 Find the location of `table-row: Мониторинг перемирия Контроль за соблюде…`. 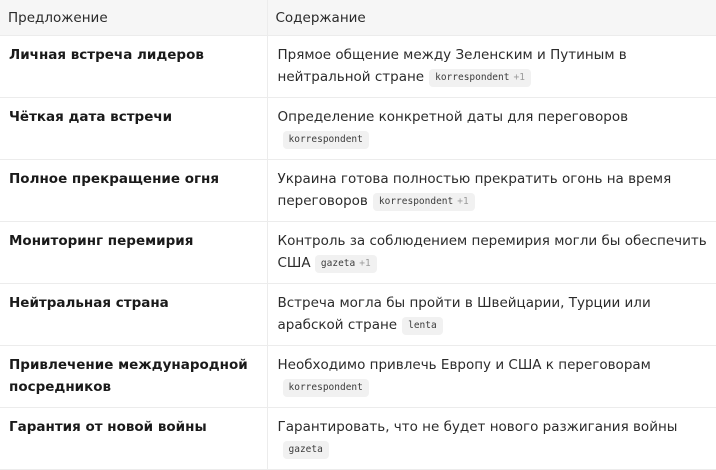

table-row: Мониторинг перемирия Контроль за соблюде… is located at coordinates (358, 252).